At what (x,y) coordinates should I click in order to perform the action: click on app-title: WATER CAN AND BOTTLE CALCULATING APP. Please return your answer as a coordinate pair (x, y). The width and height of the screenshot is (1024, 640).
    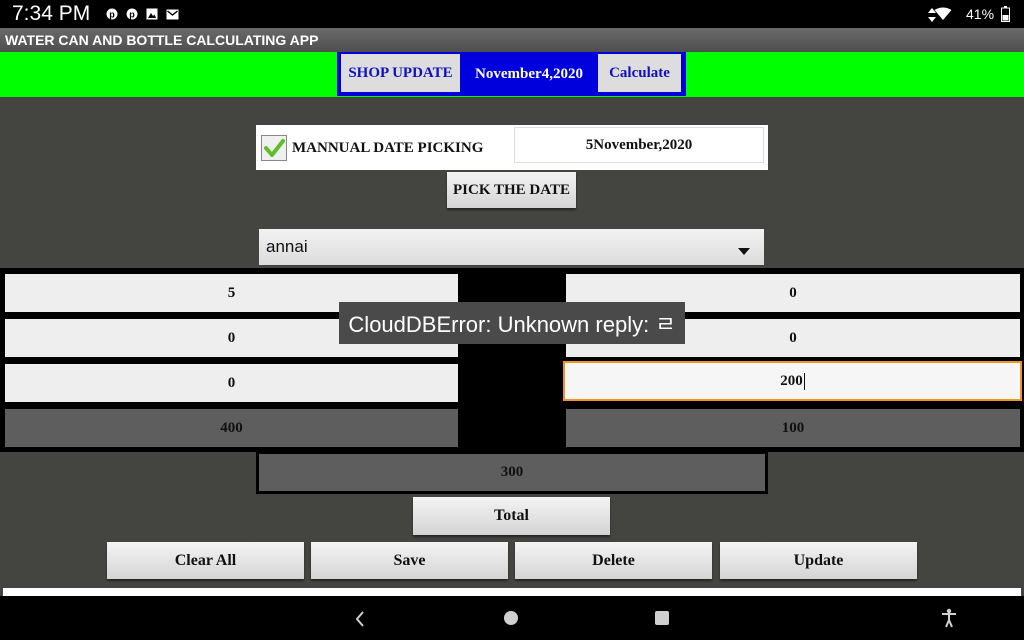
    Looking at the image, I should click on (512, 40).